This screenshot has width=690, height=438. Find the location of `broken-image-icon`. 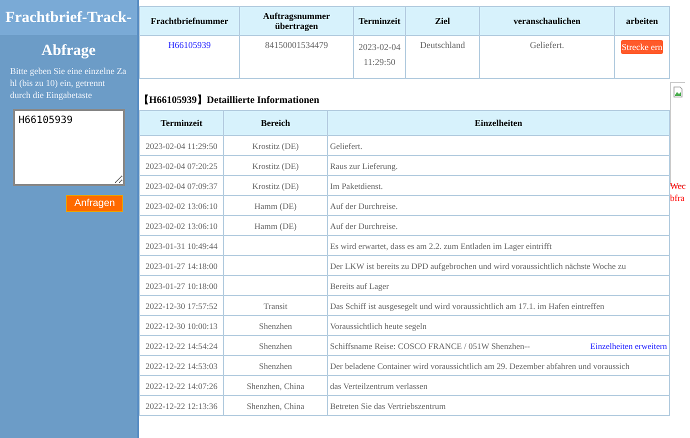

broken-image-icon is located at coordinates (678, 92).